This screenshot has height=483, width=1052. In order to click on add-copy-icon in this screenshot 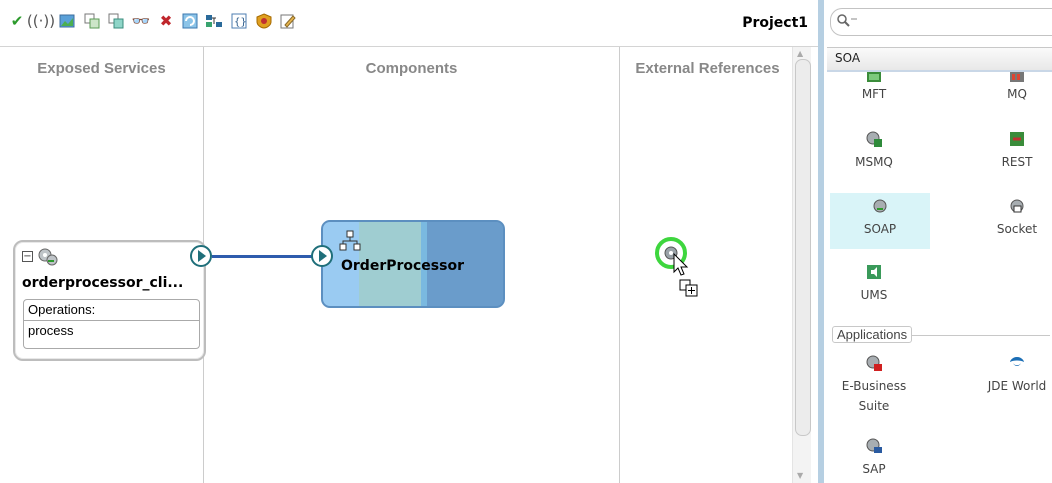, I will do `click(92, 21)`.